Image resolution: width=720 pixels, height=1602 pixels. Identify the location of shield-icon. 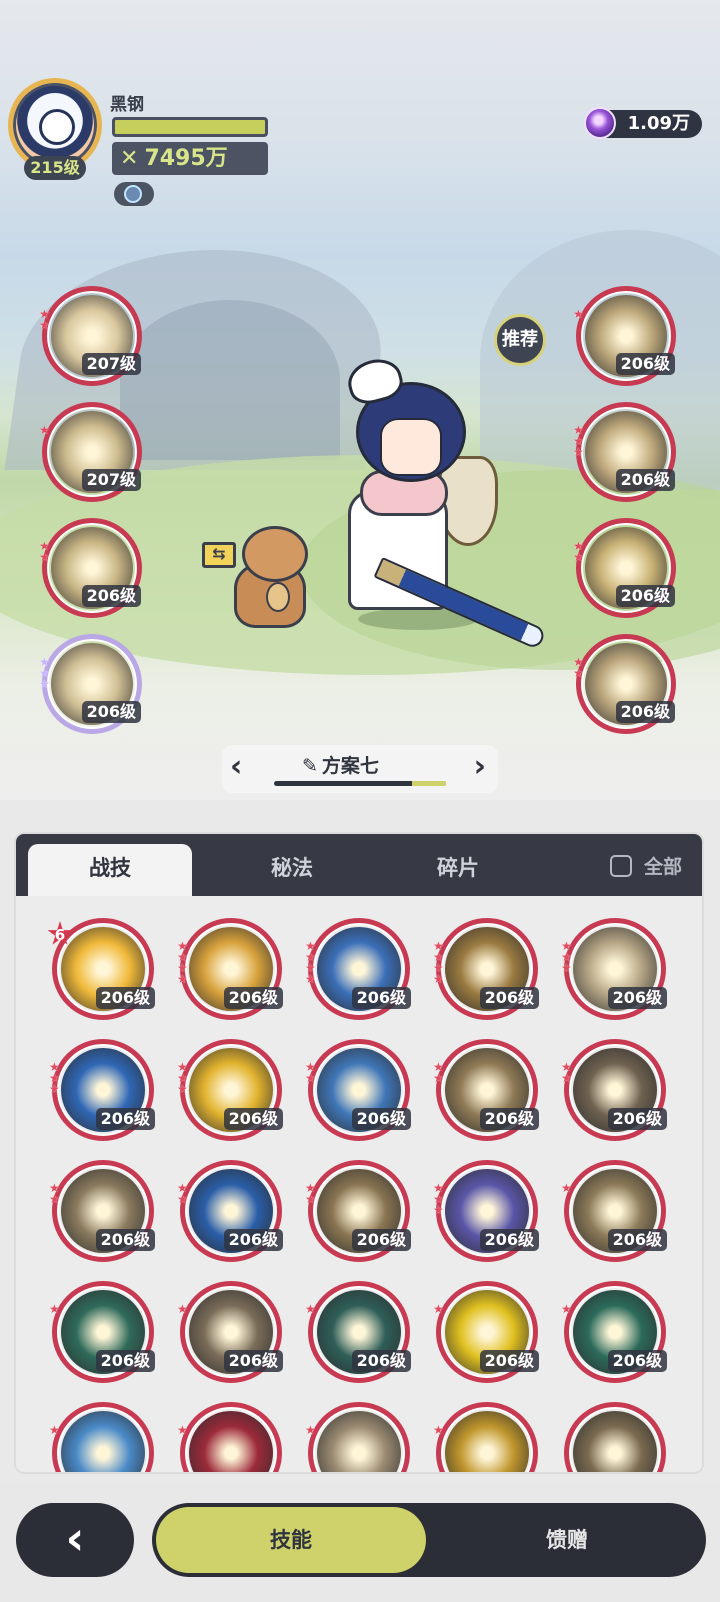
(133, 194).